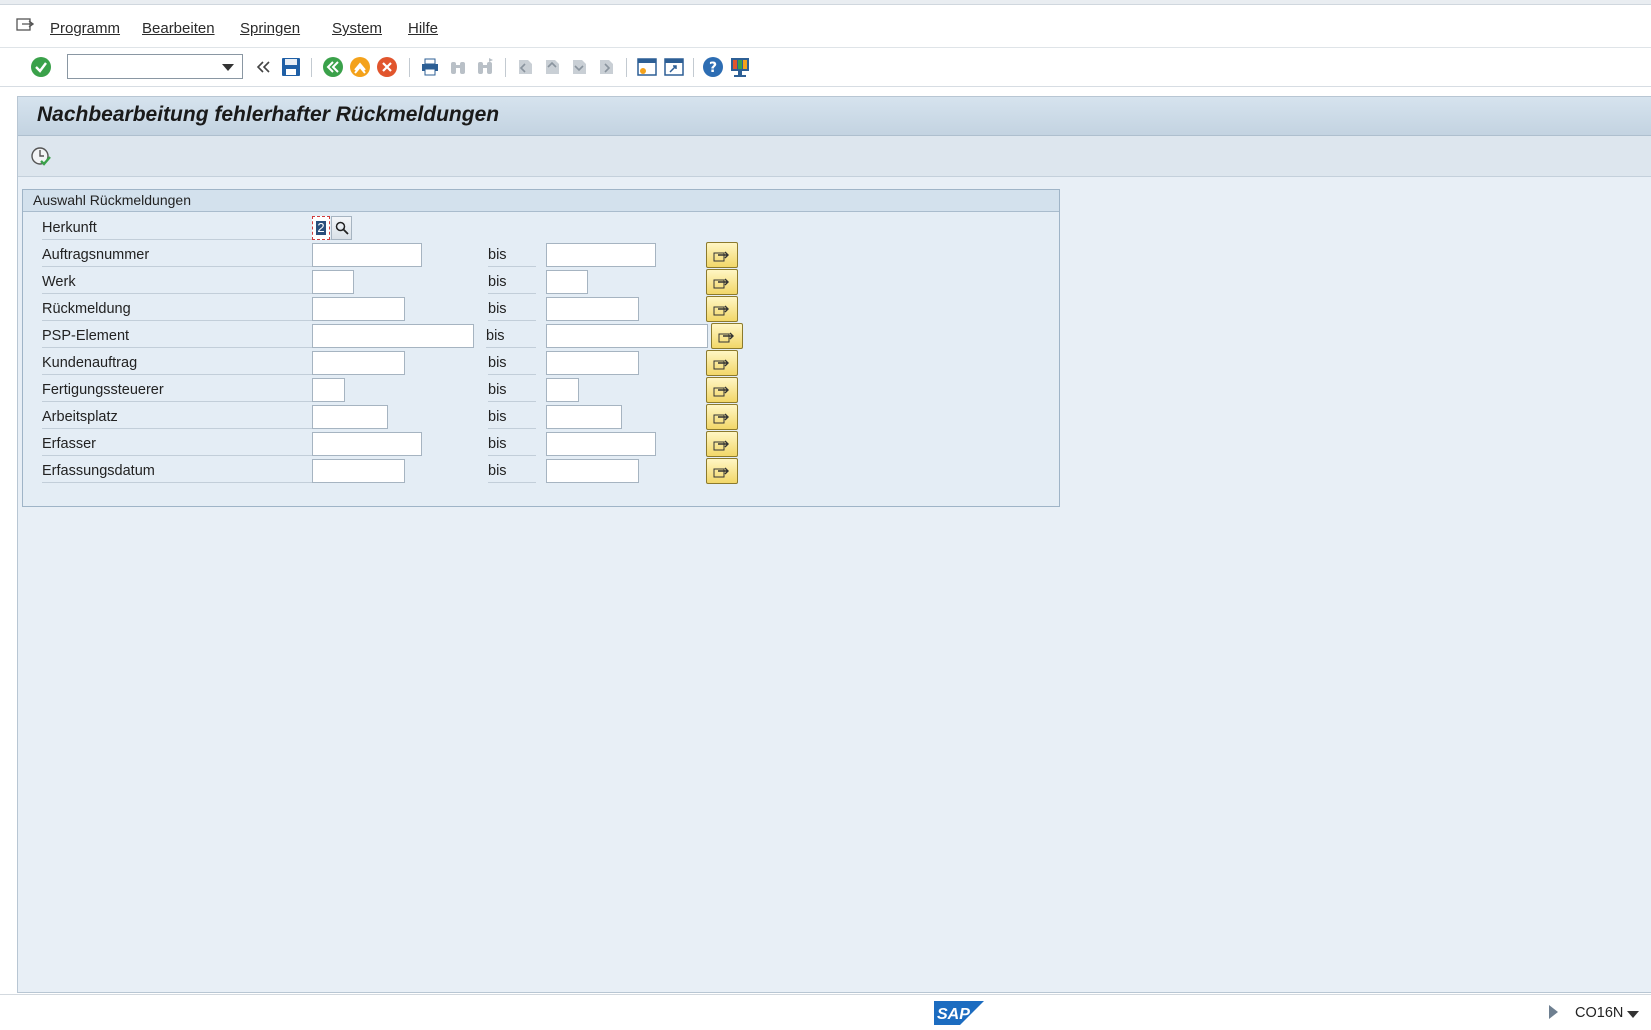 The width and height of the screenshot is (1651, 1030). Describe the element at coordinates (367, 255) in the screenshot. I see `auftragsnummer-from-input` at that location.